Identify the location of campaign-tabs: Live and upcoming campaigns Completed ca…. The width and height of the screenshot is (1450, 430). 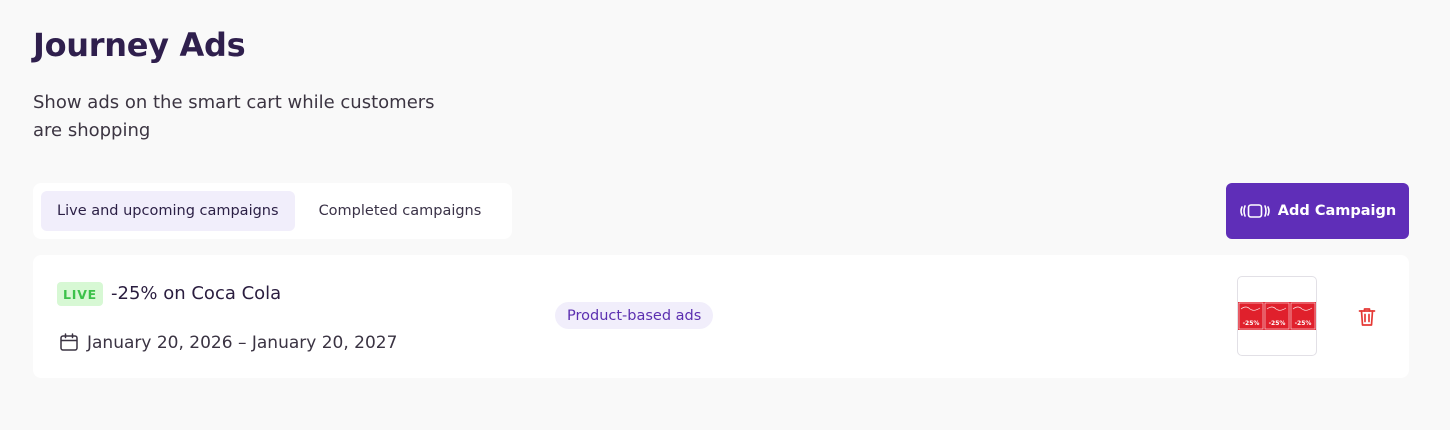
(272, 211).